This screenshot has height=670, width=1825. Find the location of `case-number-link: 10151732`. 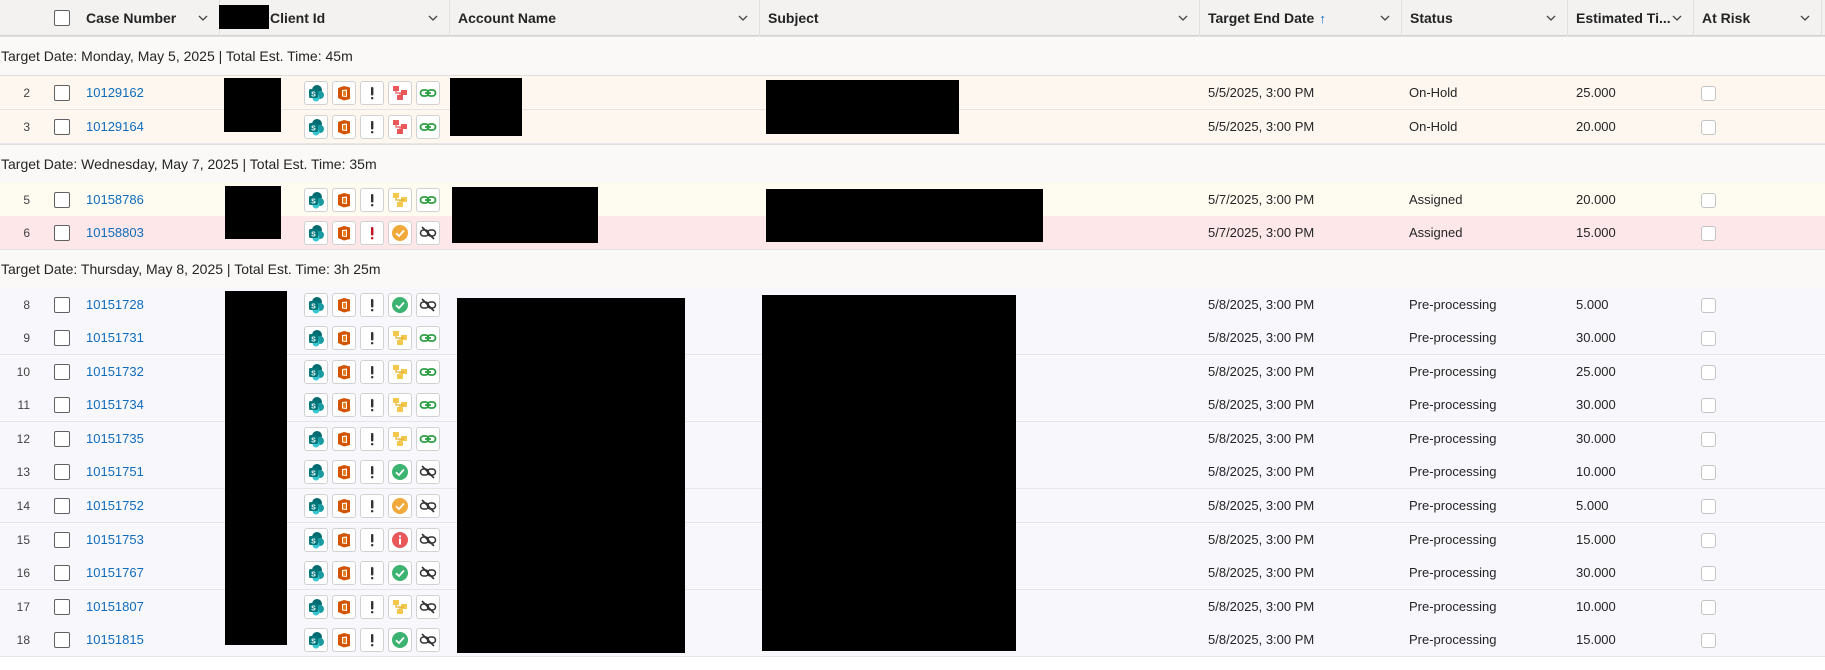

case-number-link: 10151732 is located at coordinates (115, 371).